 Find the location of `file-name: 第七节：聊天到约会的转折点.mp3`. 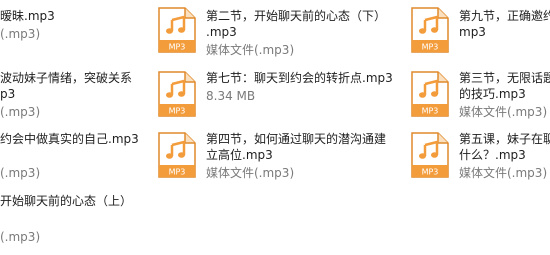

file-name: 第七节：聊天到约会的转折点.mp3 is located at coordinates (299, 78).